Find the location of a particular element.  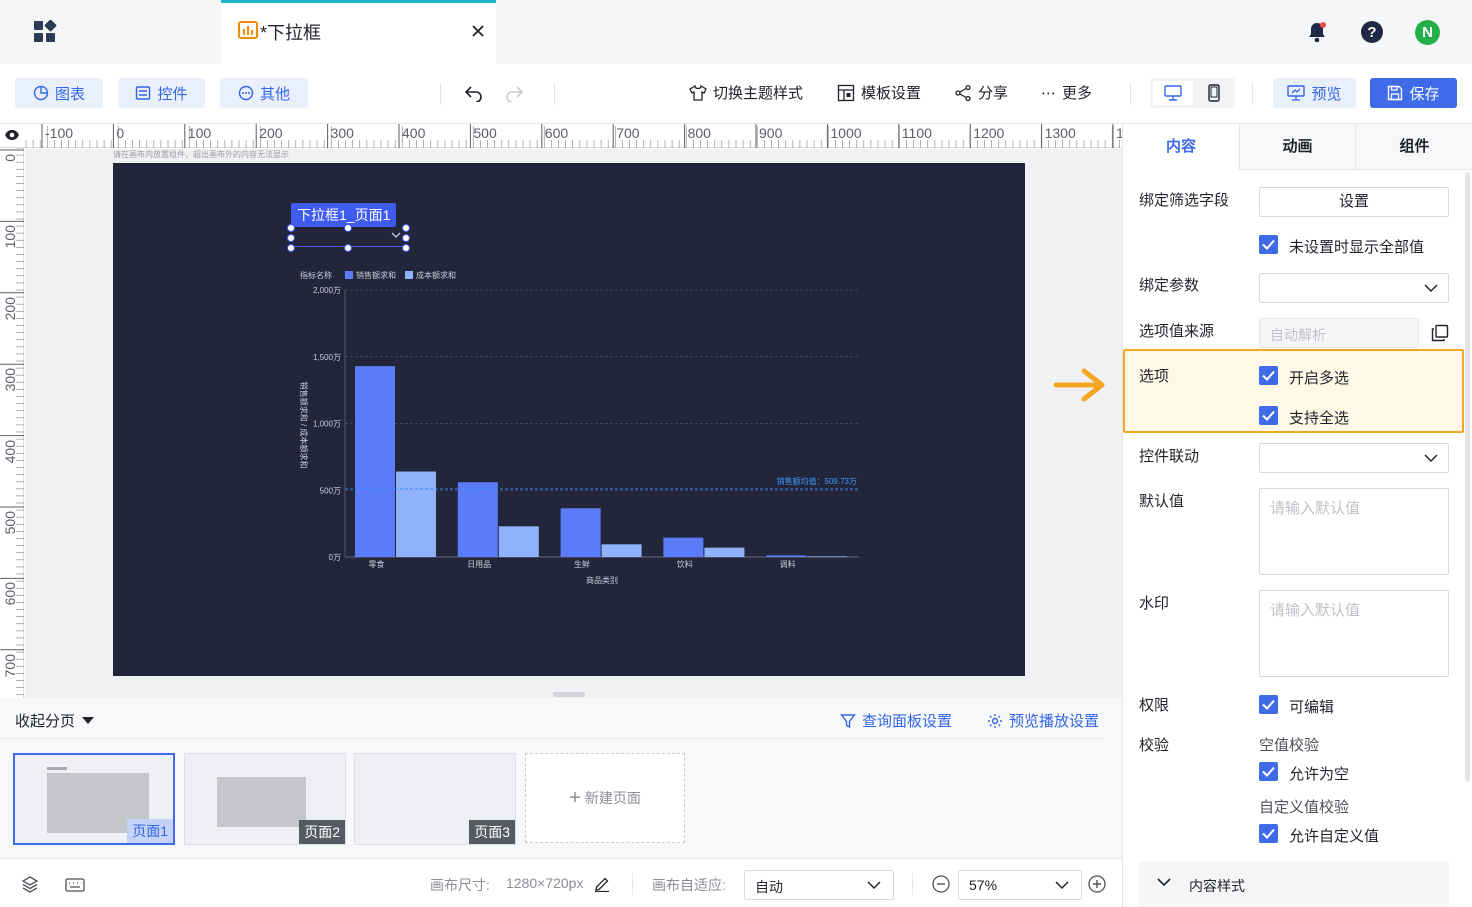

x-tick-label: 调料 is located at coordinates (788, 564).